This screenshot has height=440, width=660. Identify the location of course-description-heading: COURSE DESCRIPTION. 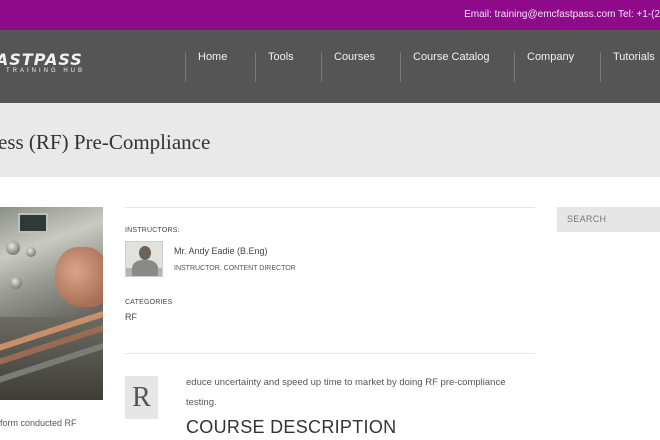
(291, 427).